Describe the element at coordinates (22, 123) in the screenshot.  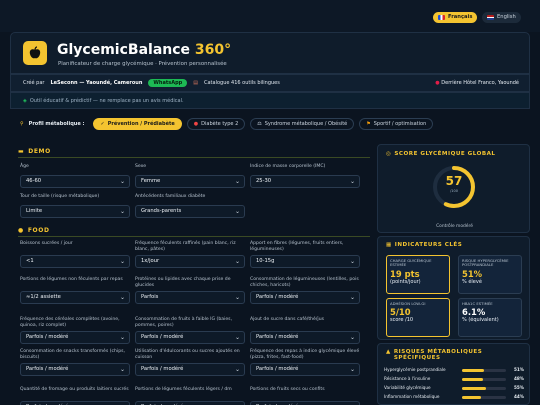
I see `search-icon: ⚲` at that location.